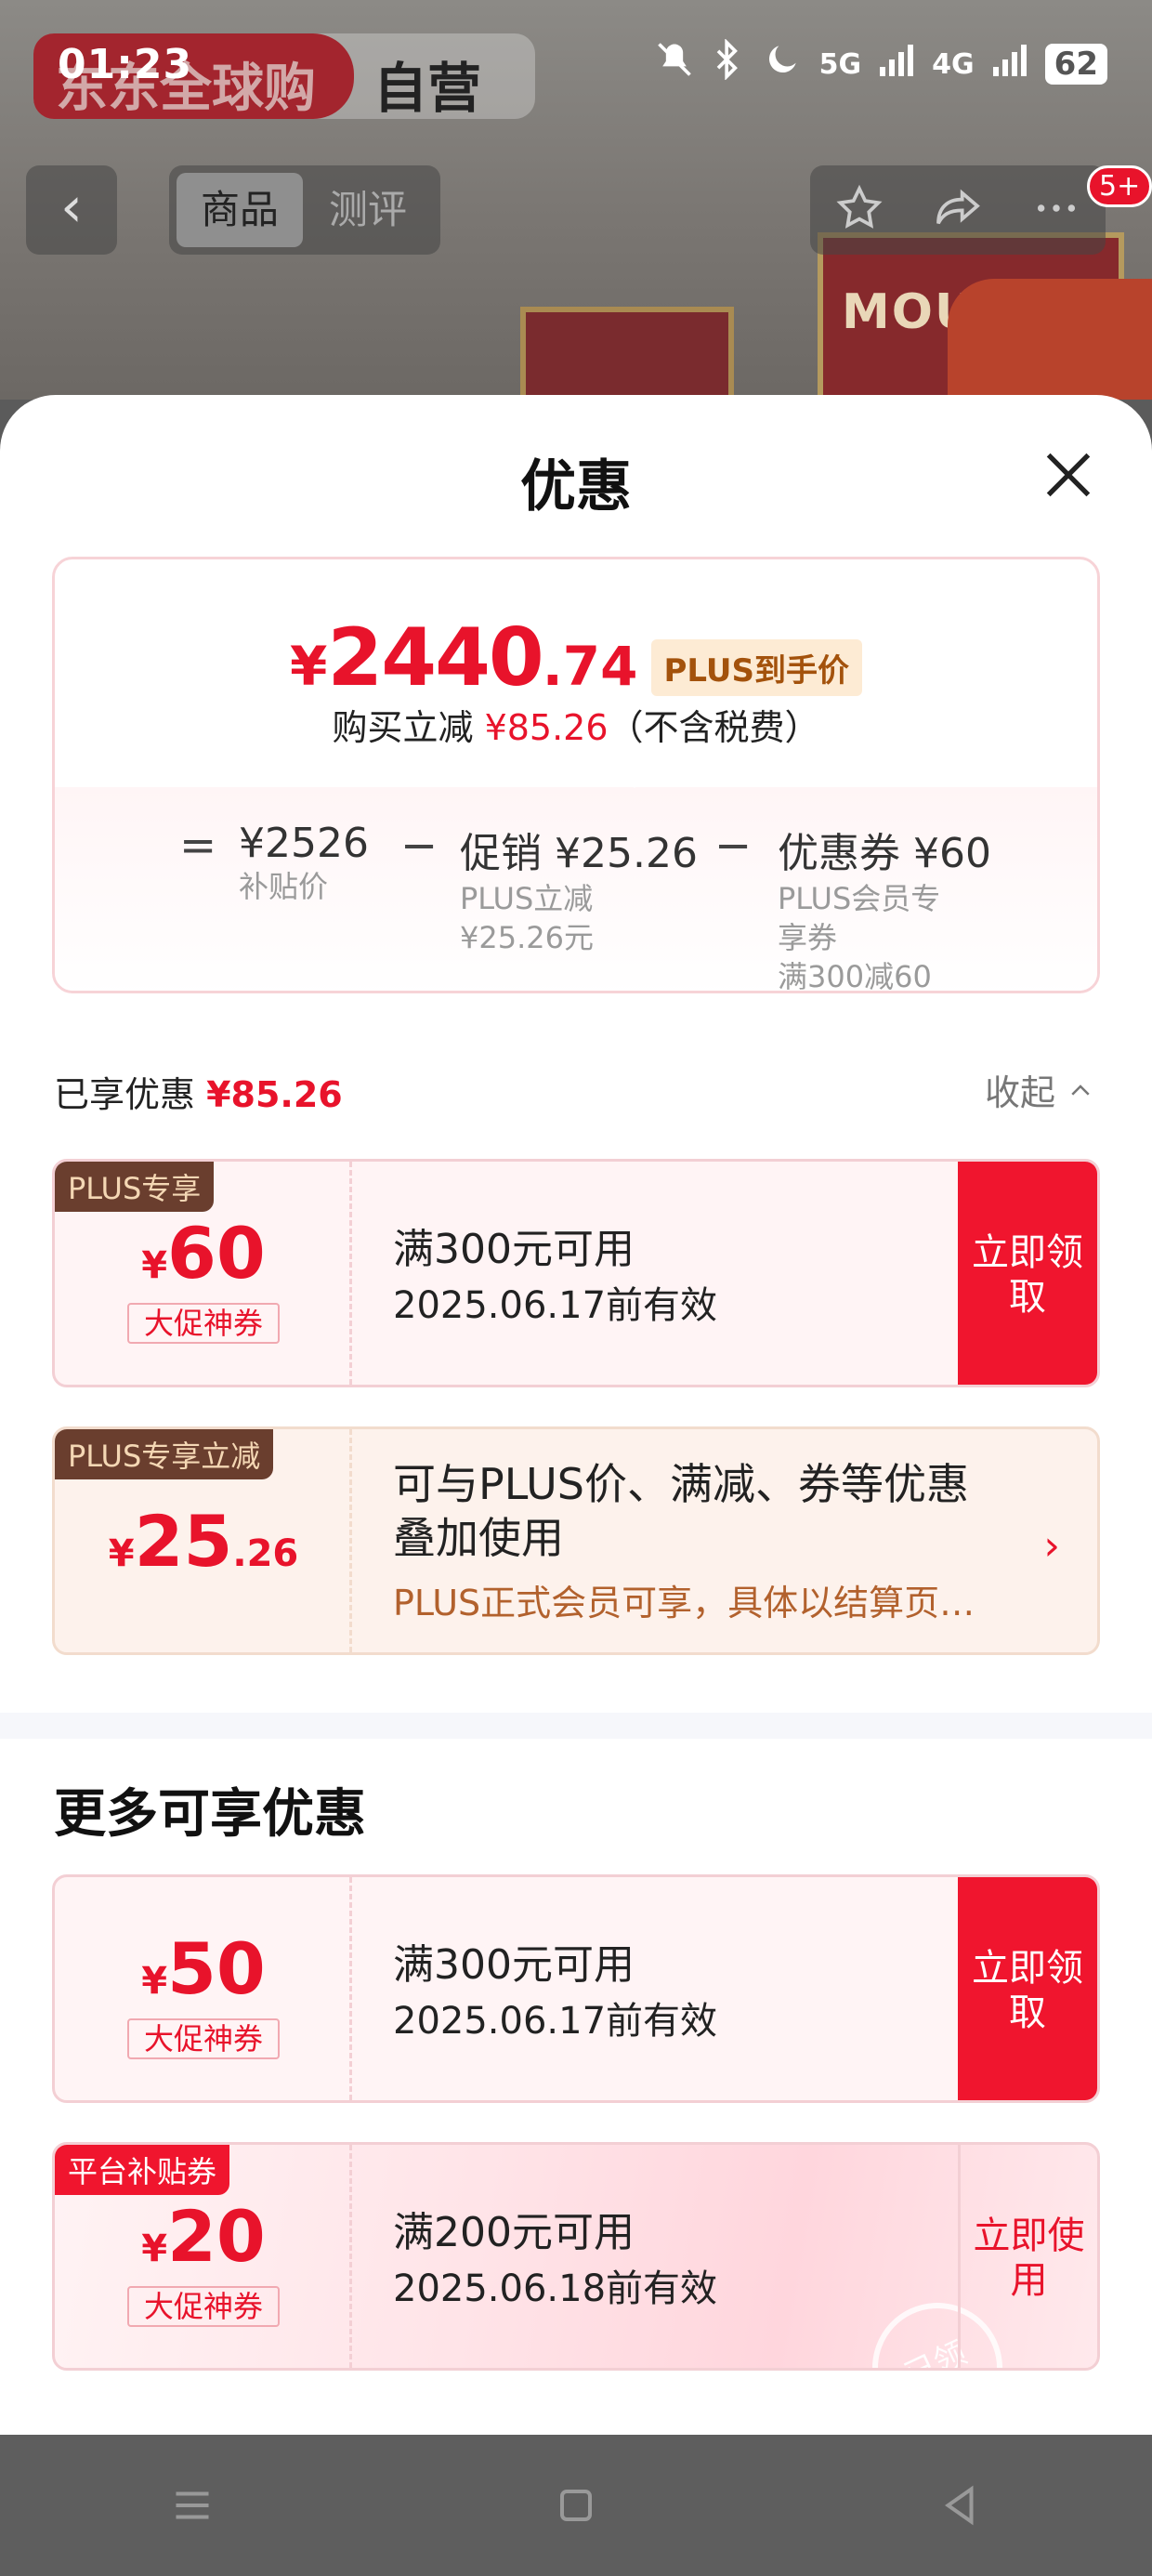  I want to click on use-button: 立即使用, so click(1027, 2256).